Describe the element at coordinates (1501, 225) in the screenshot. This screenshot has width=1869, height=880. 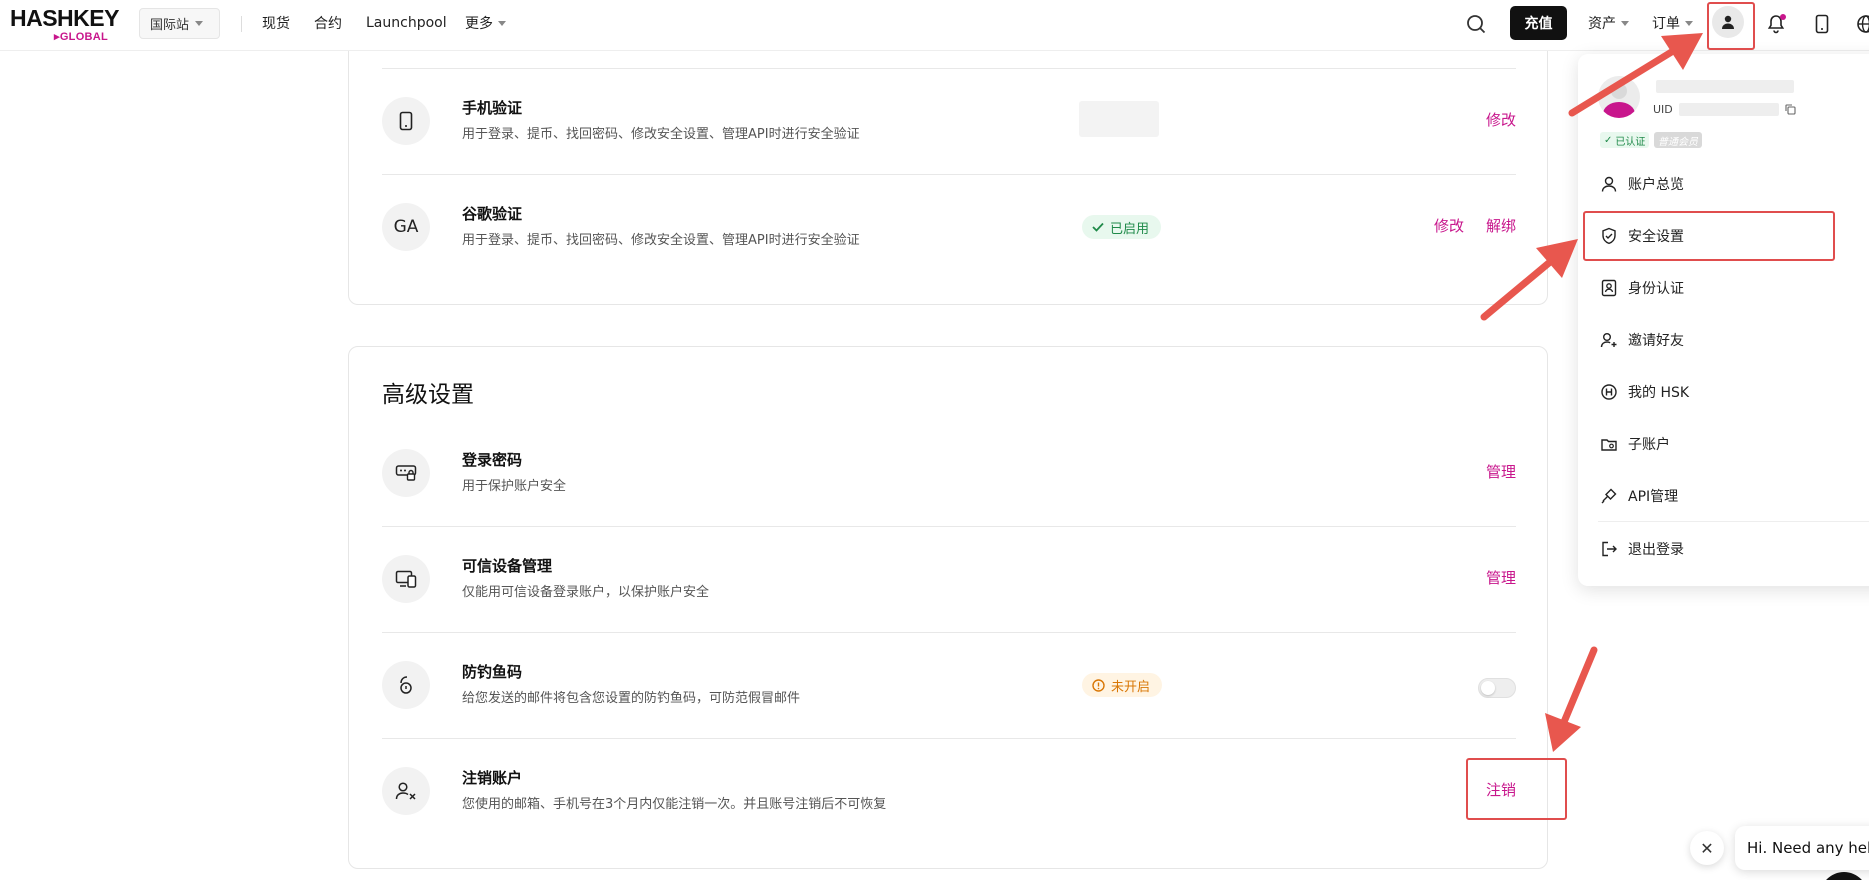
I see `unbind-google-auth-link: 解绑` at that location.